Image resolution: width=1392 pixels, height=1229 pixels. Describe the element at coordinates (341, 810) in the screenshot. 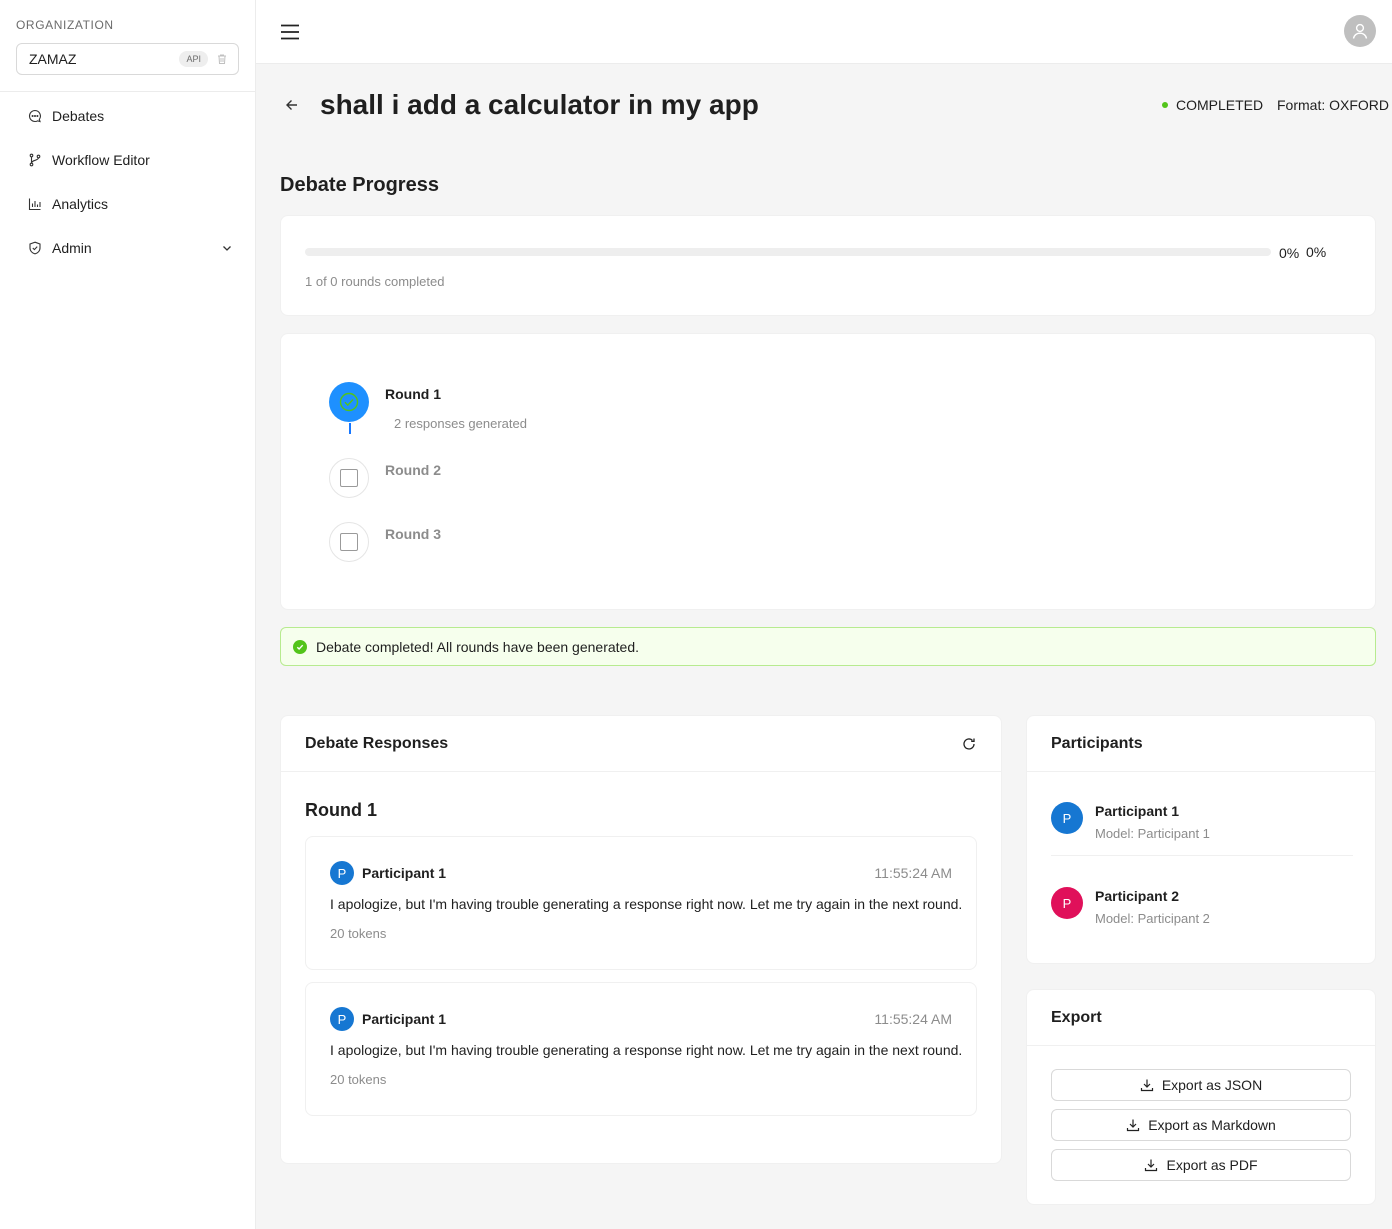

I see `round-heading: Round 1` at that location.